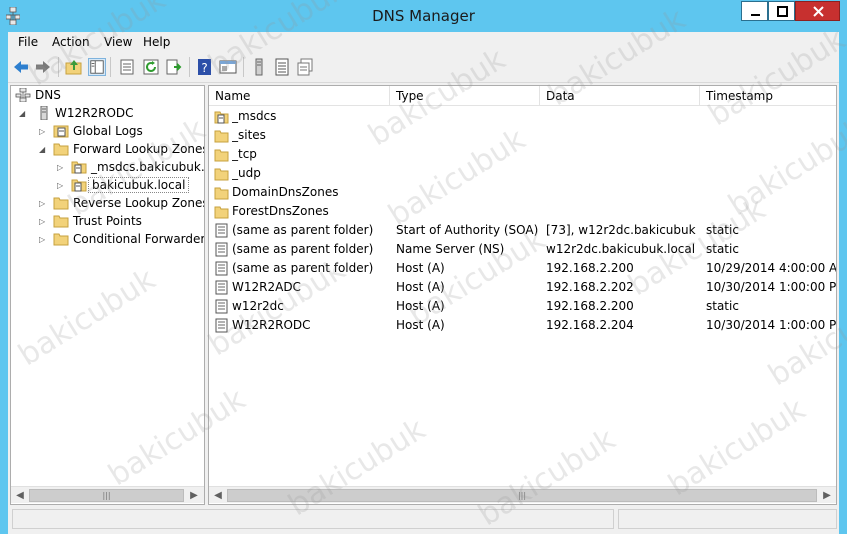  Describe the element at coordinates (303, 249) in the screenshot. I see `cell-name: (same as parent folder)` at that location.